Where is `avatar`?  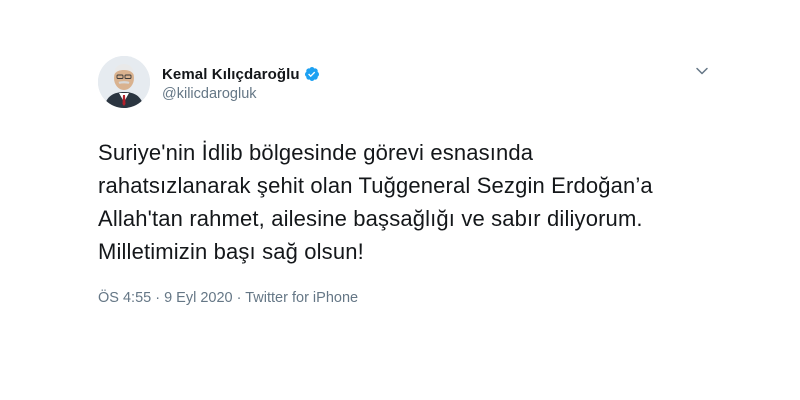 avatar is located at coordinates (124, 82).